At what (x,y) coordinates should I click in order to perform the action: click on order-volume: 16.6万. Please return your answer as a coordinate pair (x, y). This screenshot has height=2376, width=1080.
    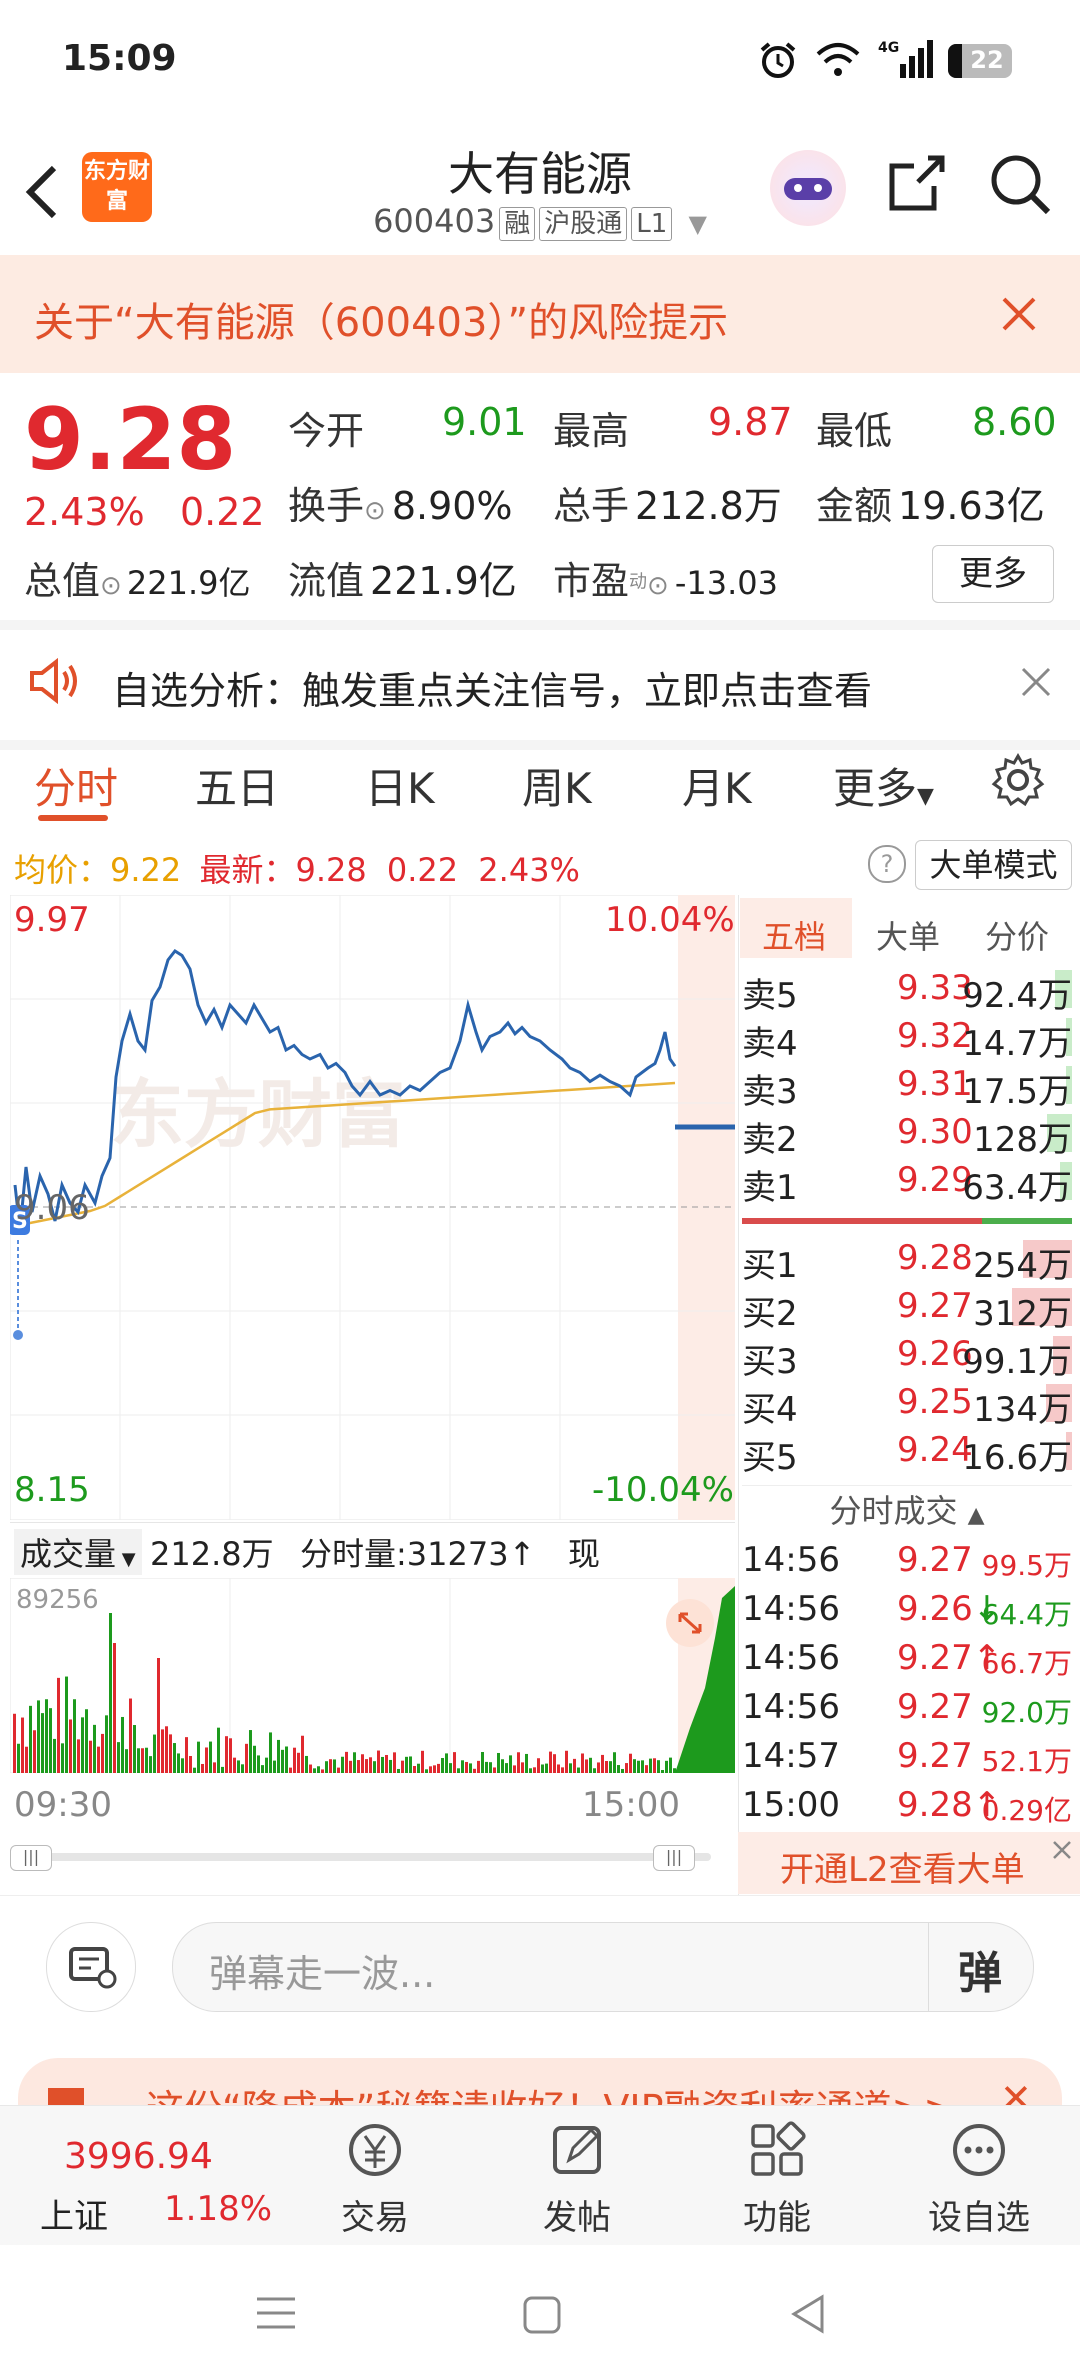
    Looking at the image, I should click on (1017, 1458).